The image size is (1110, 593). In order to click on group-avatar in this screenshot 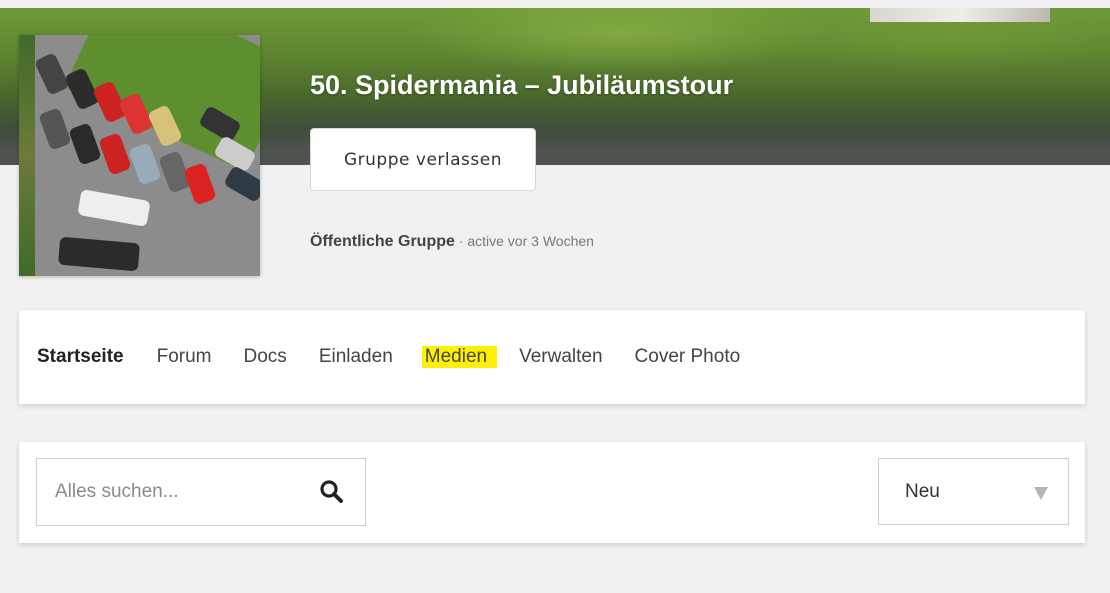, I will do `click(139, 155)`.